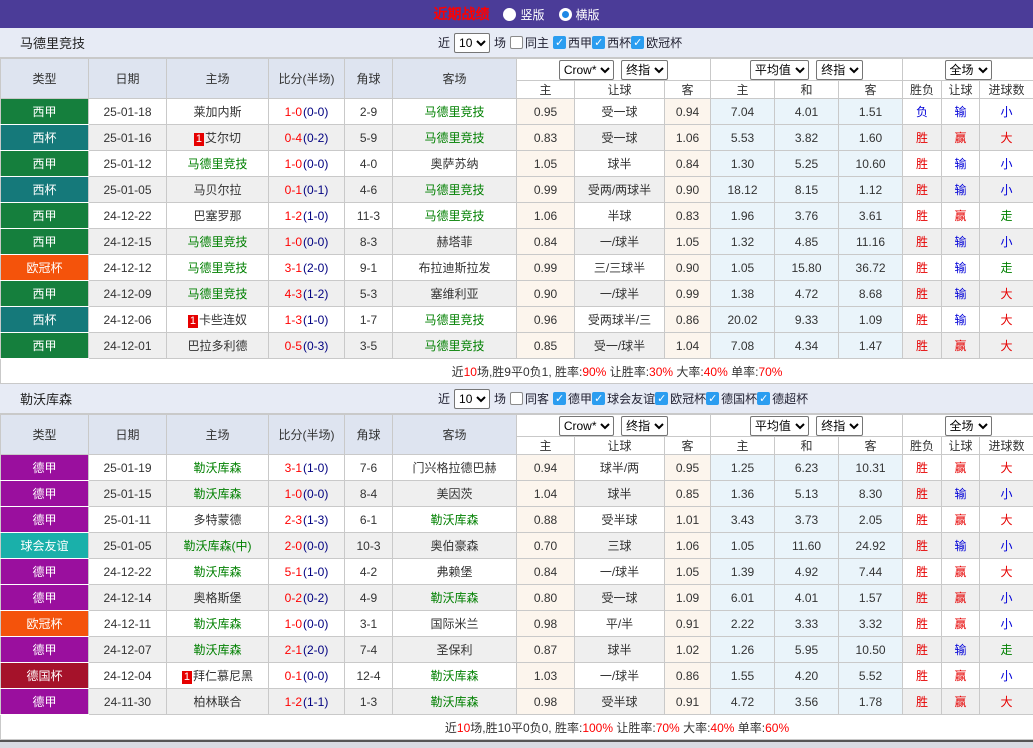 Image resolution: width=1033 pixels, height=748 pixels. What do you see at coordinates (623, 398) in the screenshot?
I see `league-filter-option: 球会友谊` at bounding box center [623, 398].